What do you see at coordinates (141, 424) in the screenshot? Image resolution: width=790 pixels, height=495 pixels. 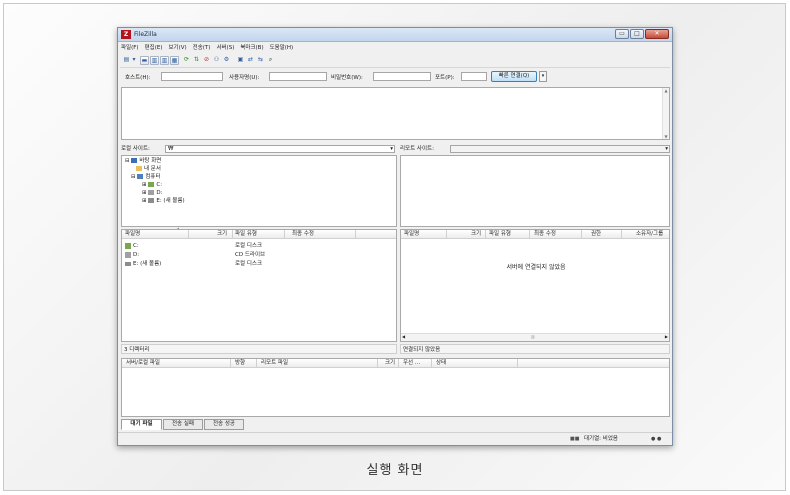 I see `tab-queued-files: 대기 파일` at bounding box center [141, 424].